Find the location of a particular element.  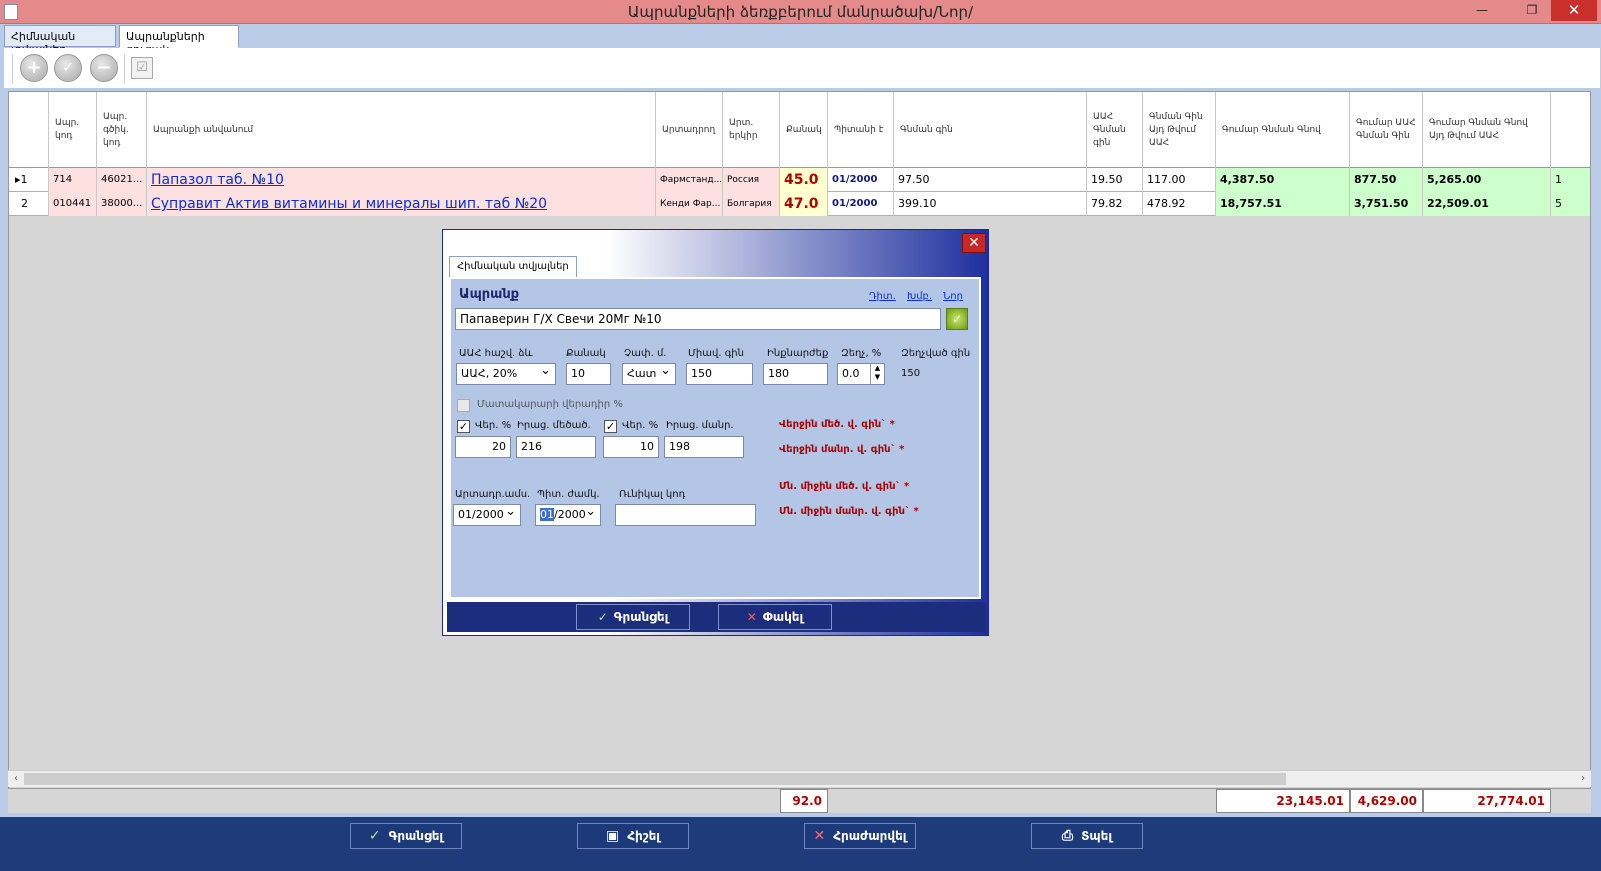

product-picker-icon: ✓ is located at coordinates (957, 319).